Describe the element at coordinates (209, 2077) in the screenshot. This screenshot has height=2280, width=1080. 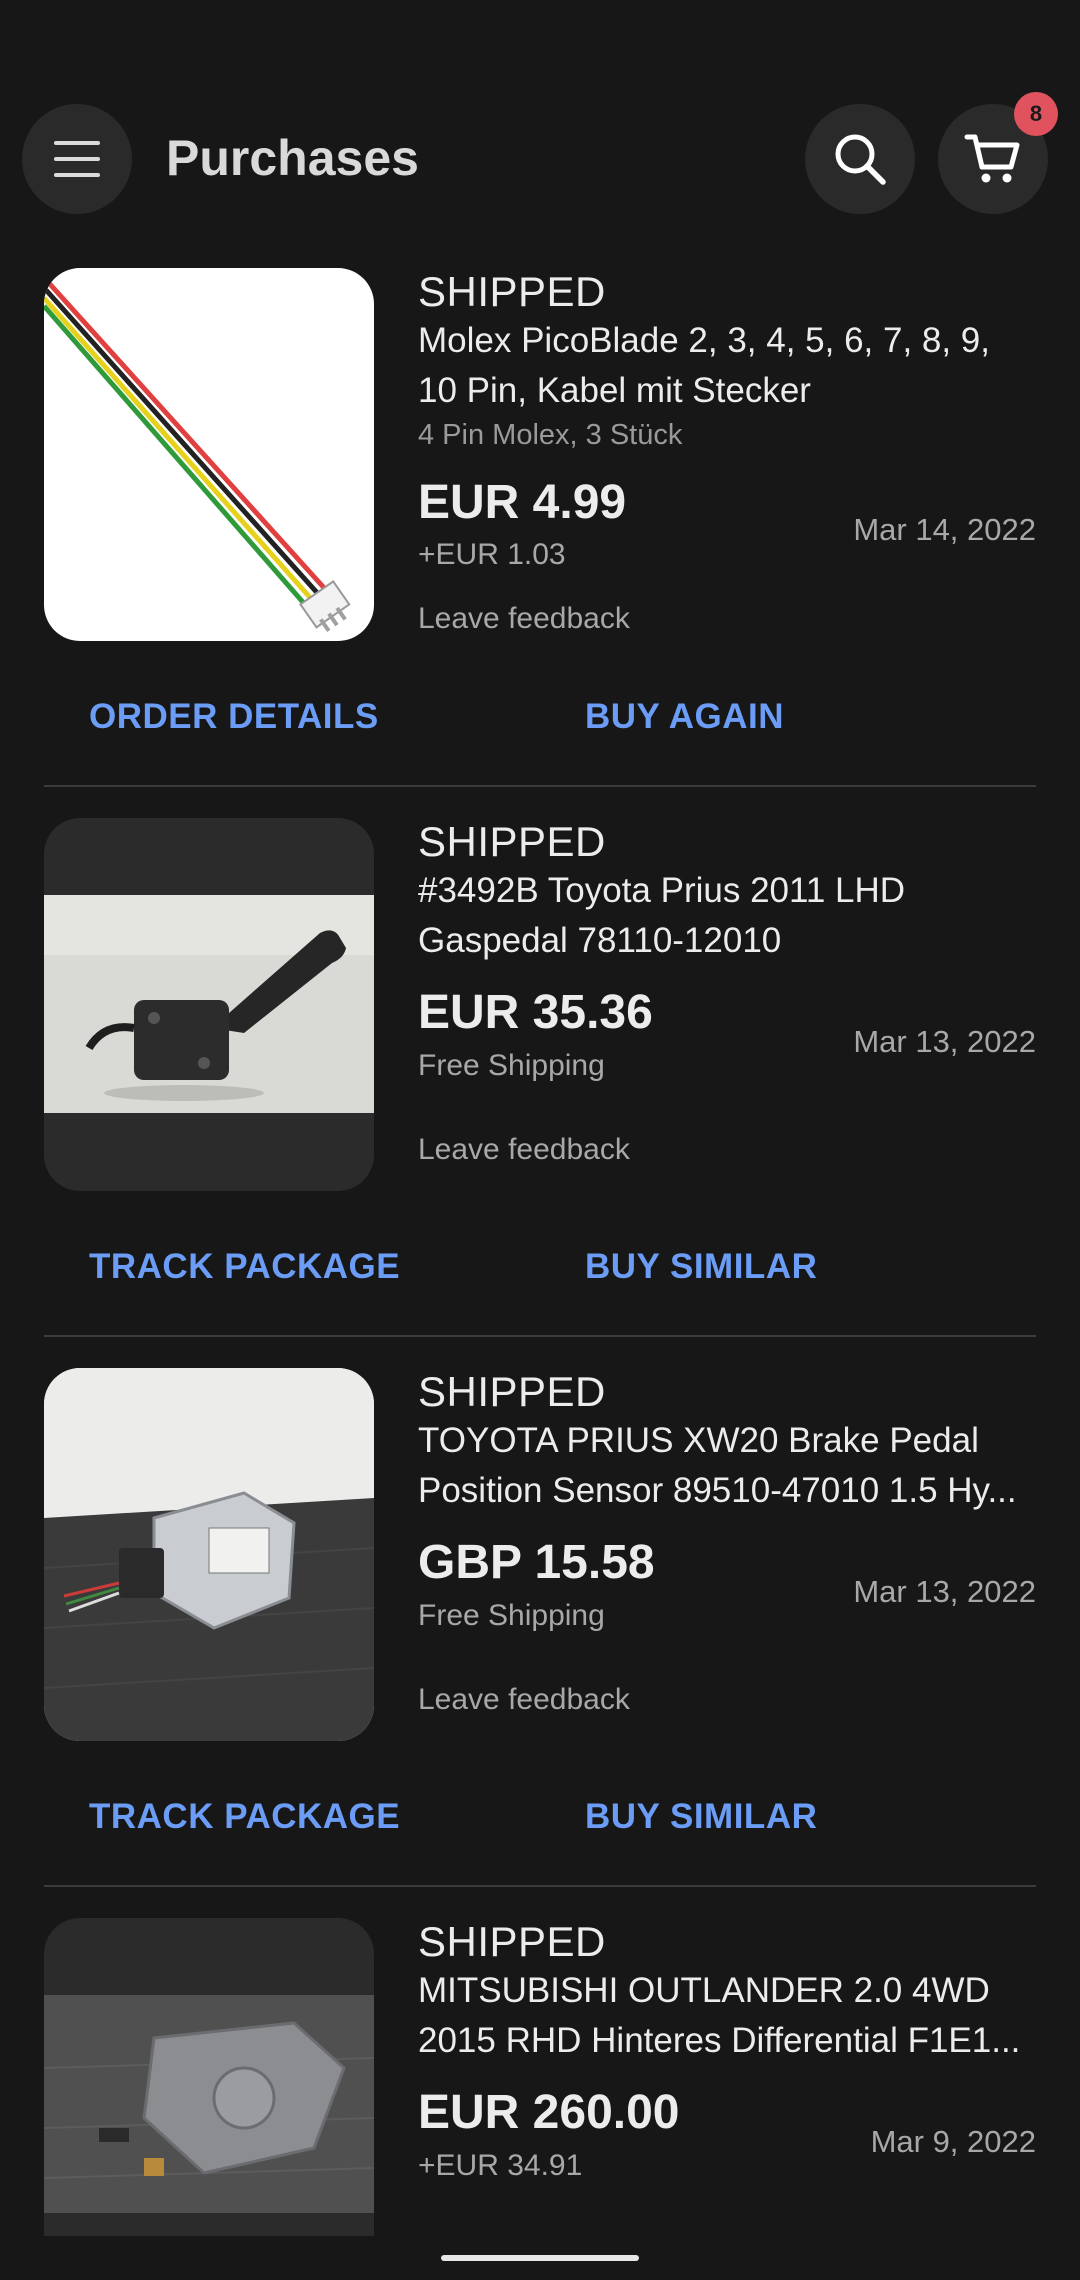
I see `product-image-differential` at that location.